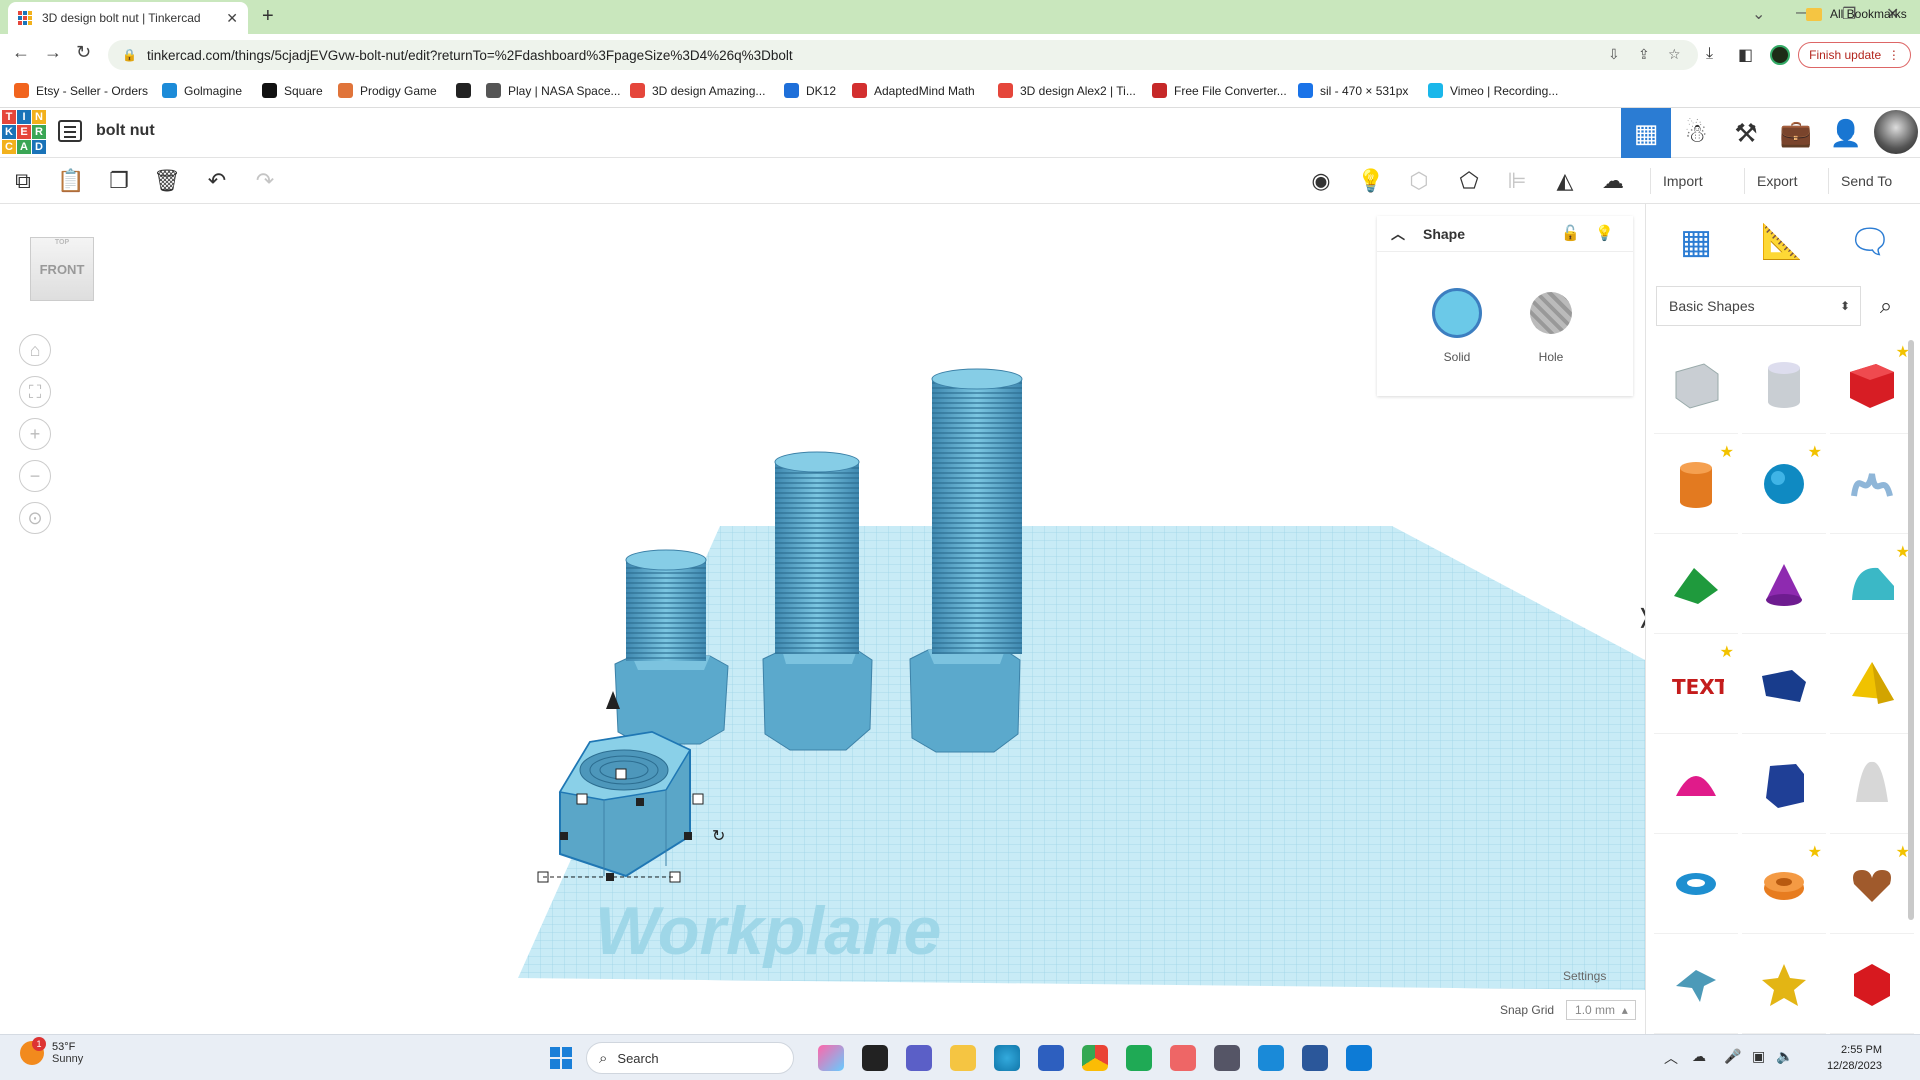  What do you see at coordinates (963, 1058) in the screenshot?
I see `file-explorer-icon` at bounding box center [963, 1058].